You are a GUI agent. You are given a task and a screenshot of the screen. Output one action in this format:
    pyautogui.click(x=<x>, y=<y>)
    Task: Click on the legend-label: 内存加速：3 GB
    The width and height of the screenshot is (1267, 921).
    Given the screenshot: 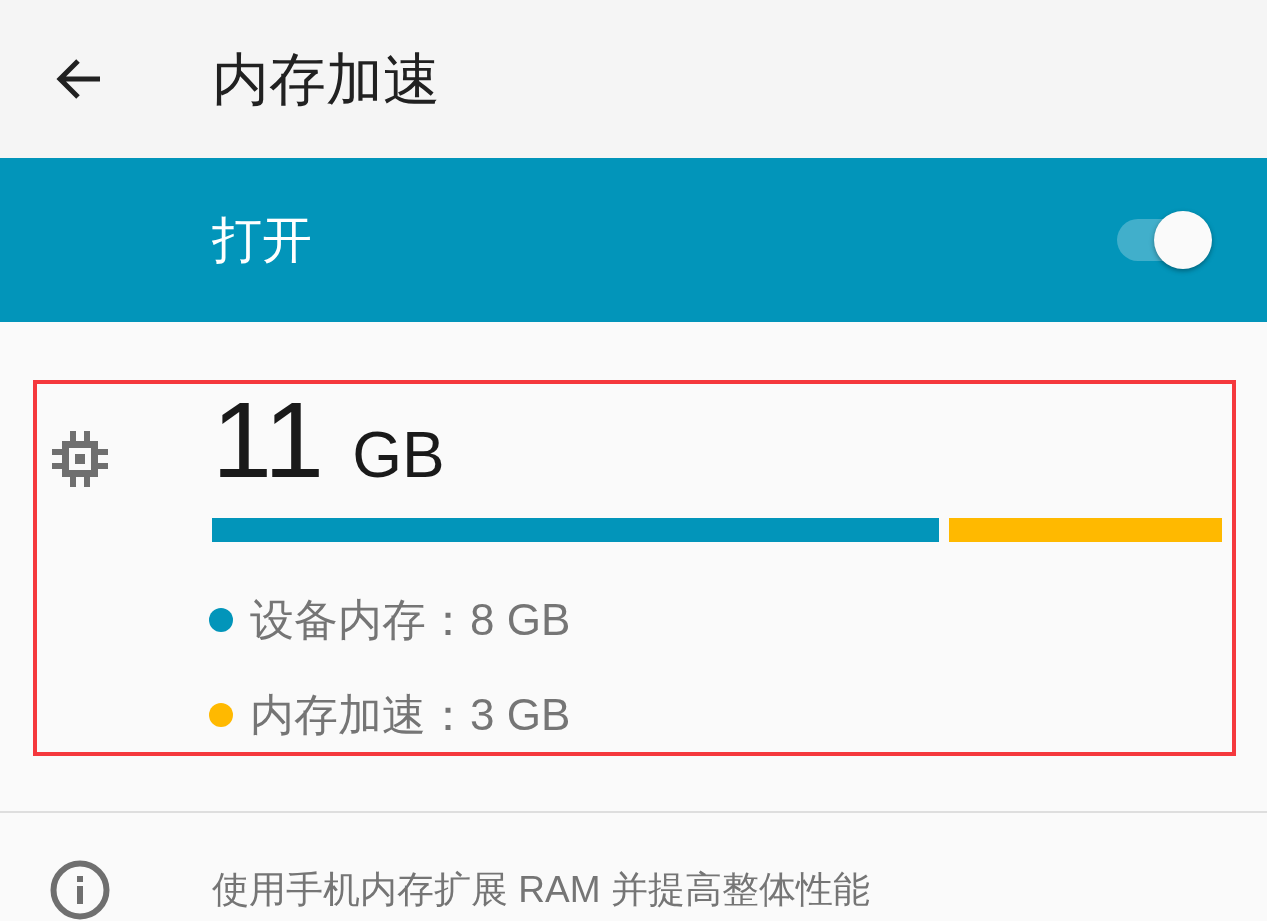 What is the action you would take?
    pyautogui.click(x=410, y=714)
    